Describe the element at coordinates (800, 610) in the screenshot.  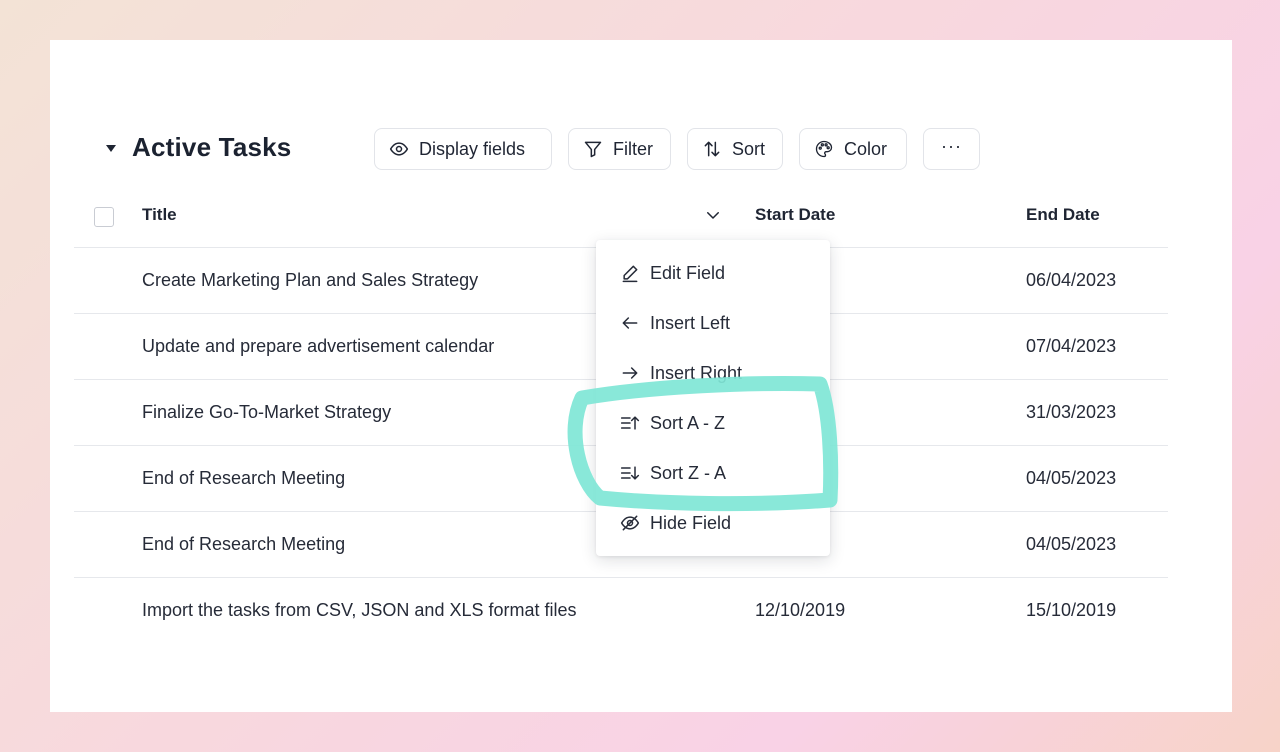
I see `cell-start-date: 12/10/2019` at that location.